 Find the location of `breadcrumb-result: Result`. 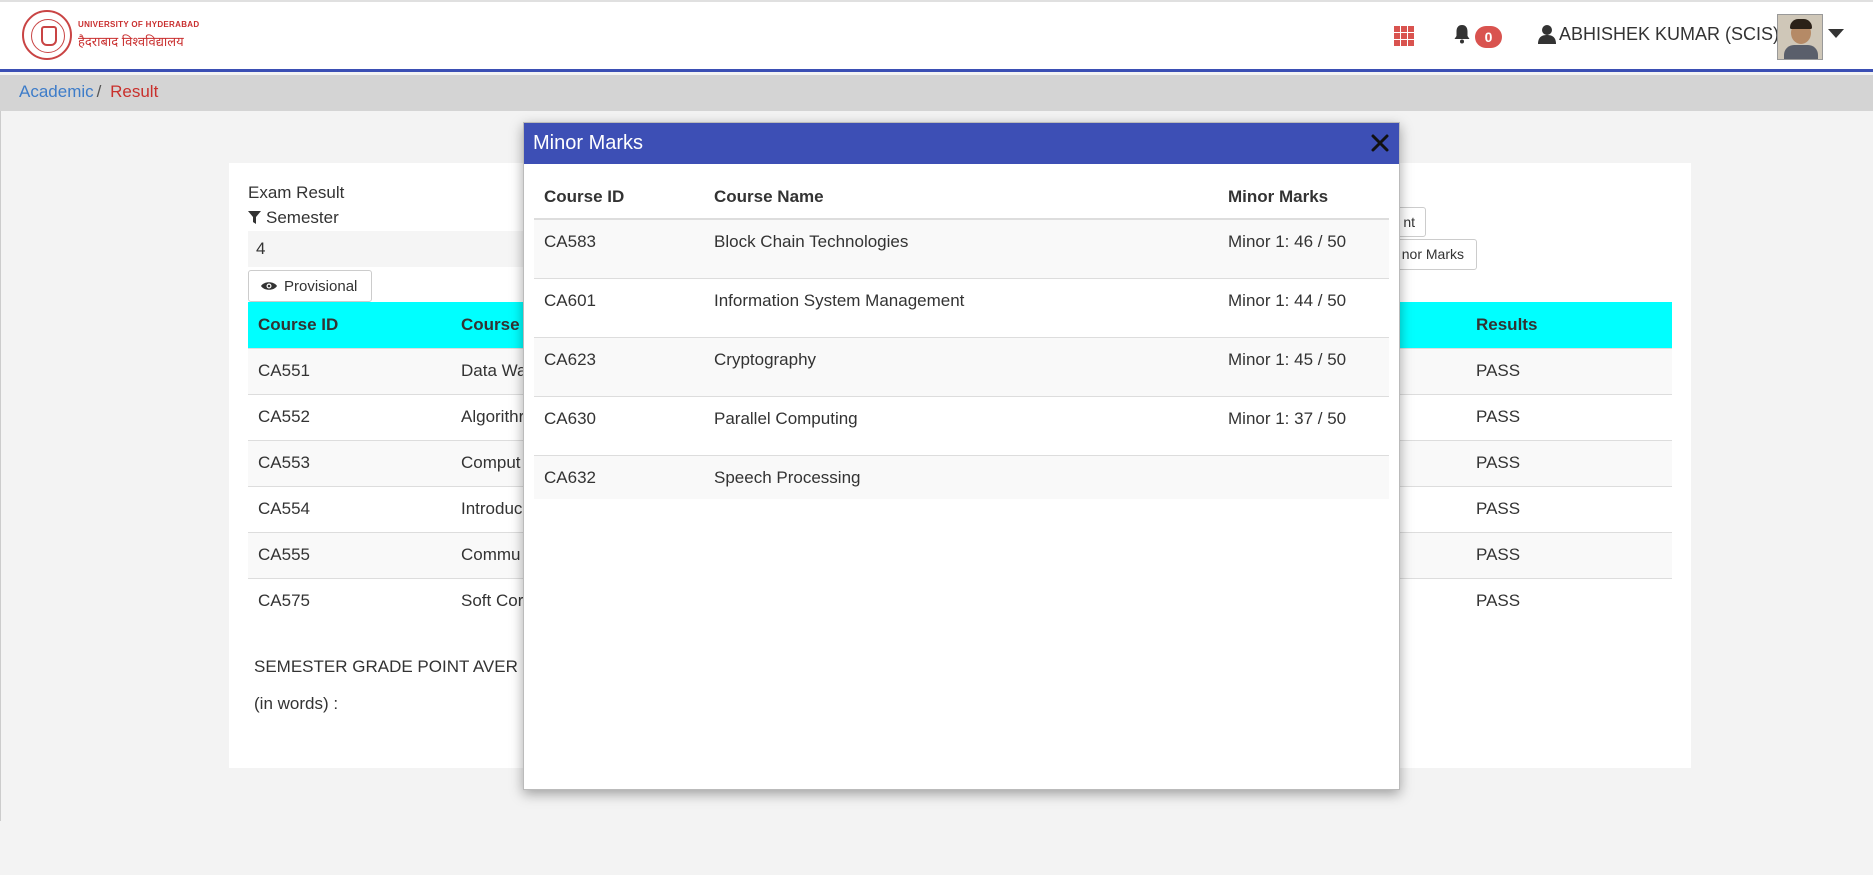

breadcrumb-result: Result is located at coordinates (134, 91).